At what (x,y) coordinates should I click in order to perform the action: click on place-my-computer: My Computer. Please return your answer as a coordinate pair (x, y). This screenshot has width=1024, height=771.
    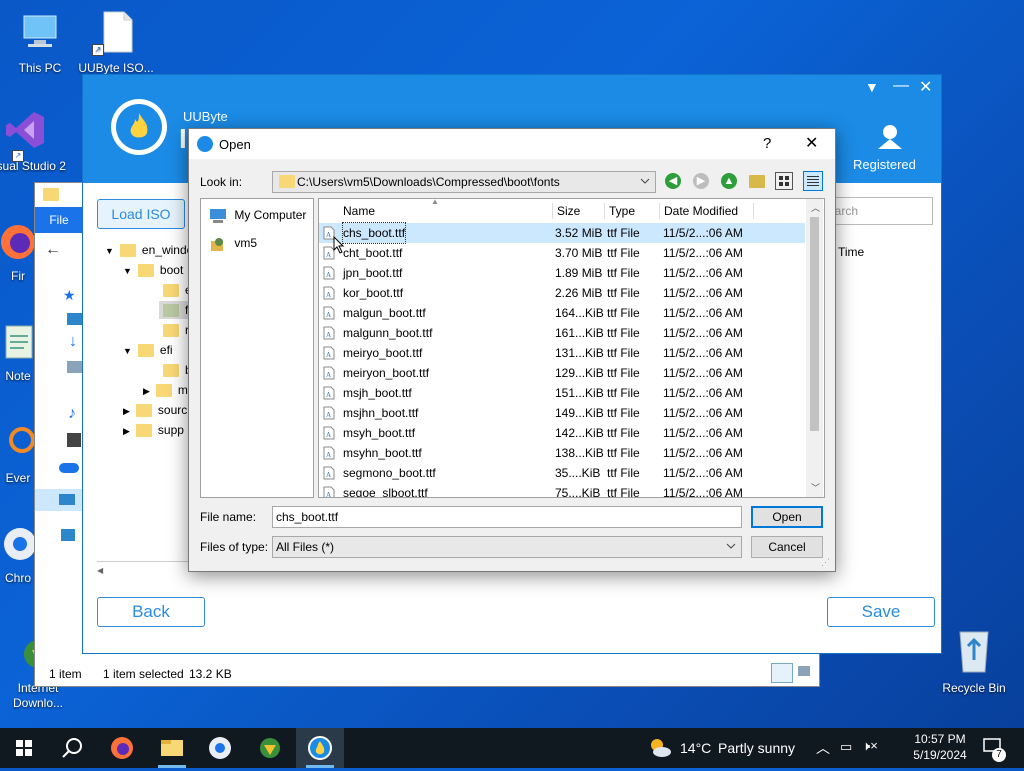
    Looking at the image, I should click on (259, 216).